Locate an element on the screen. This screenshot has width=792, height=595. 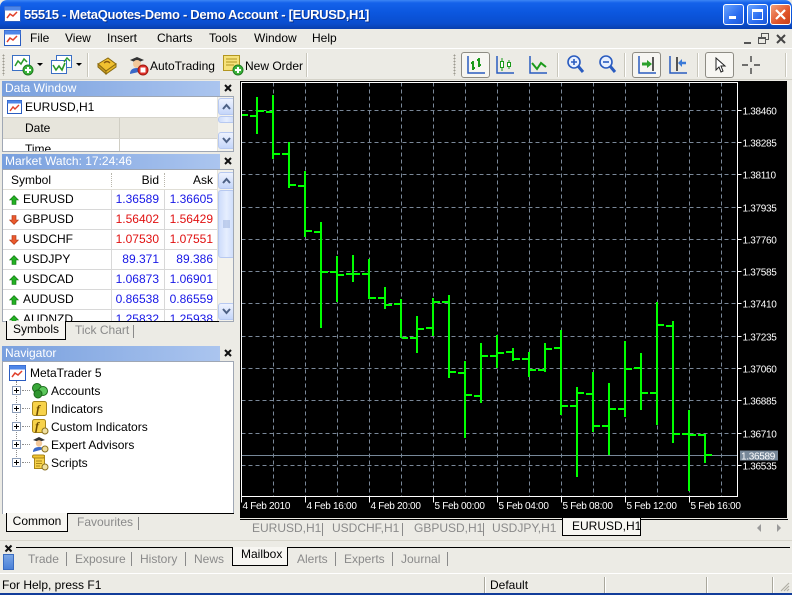
tab-common: Common is located at coordinates (37, 522).